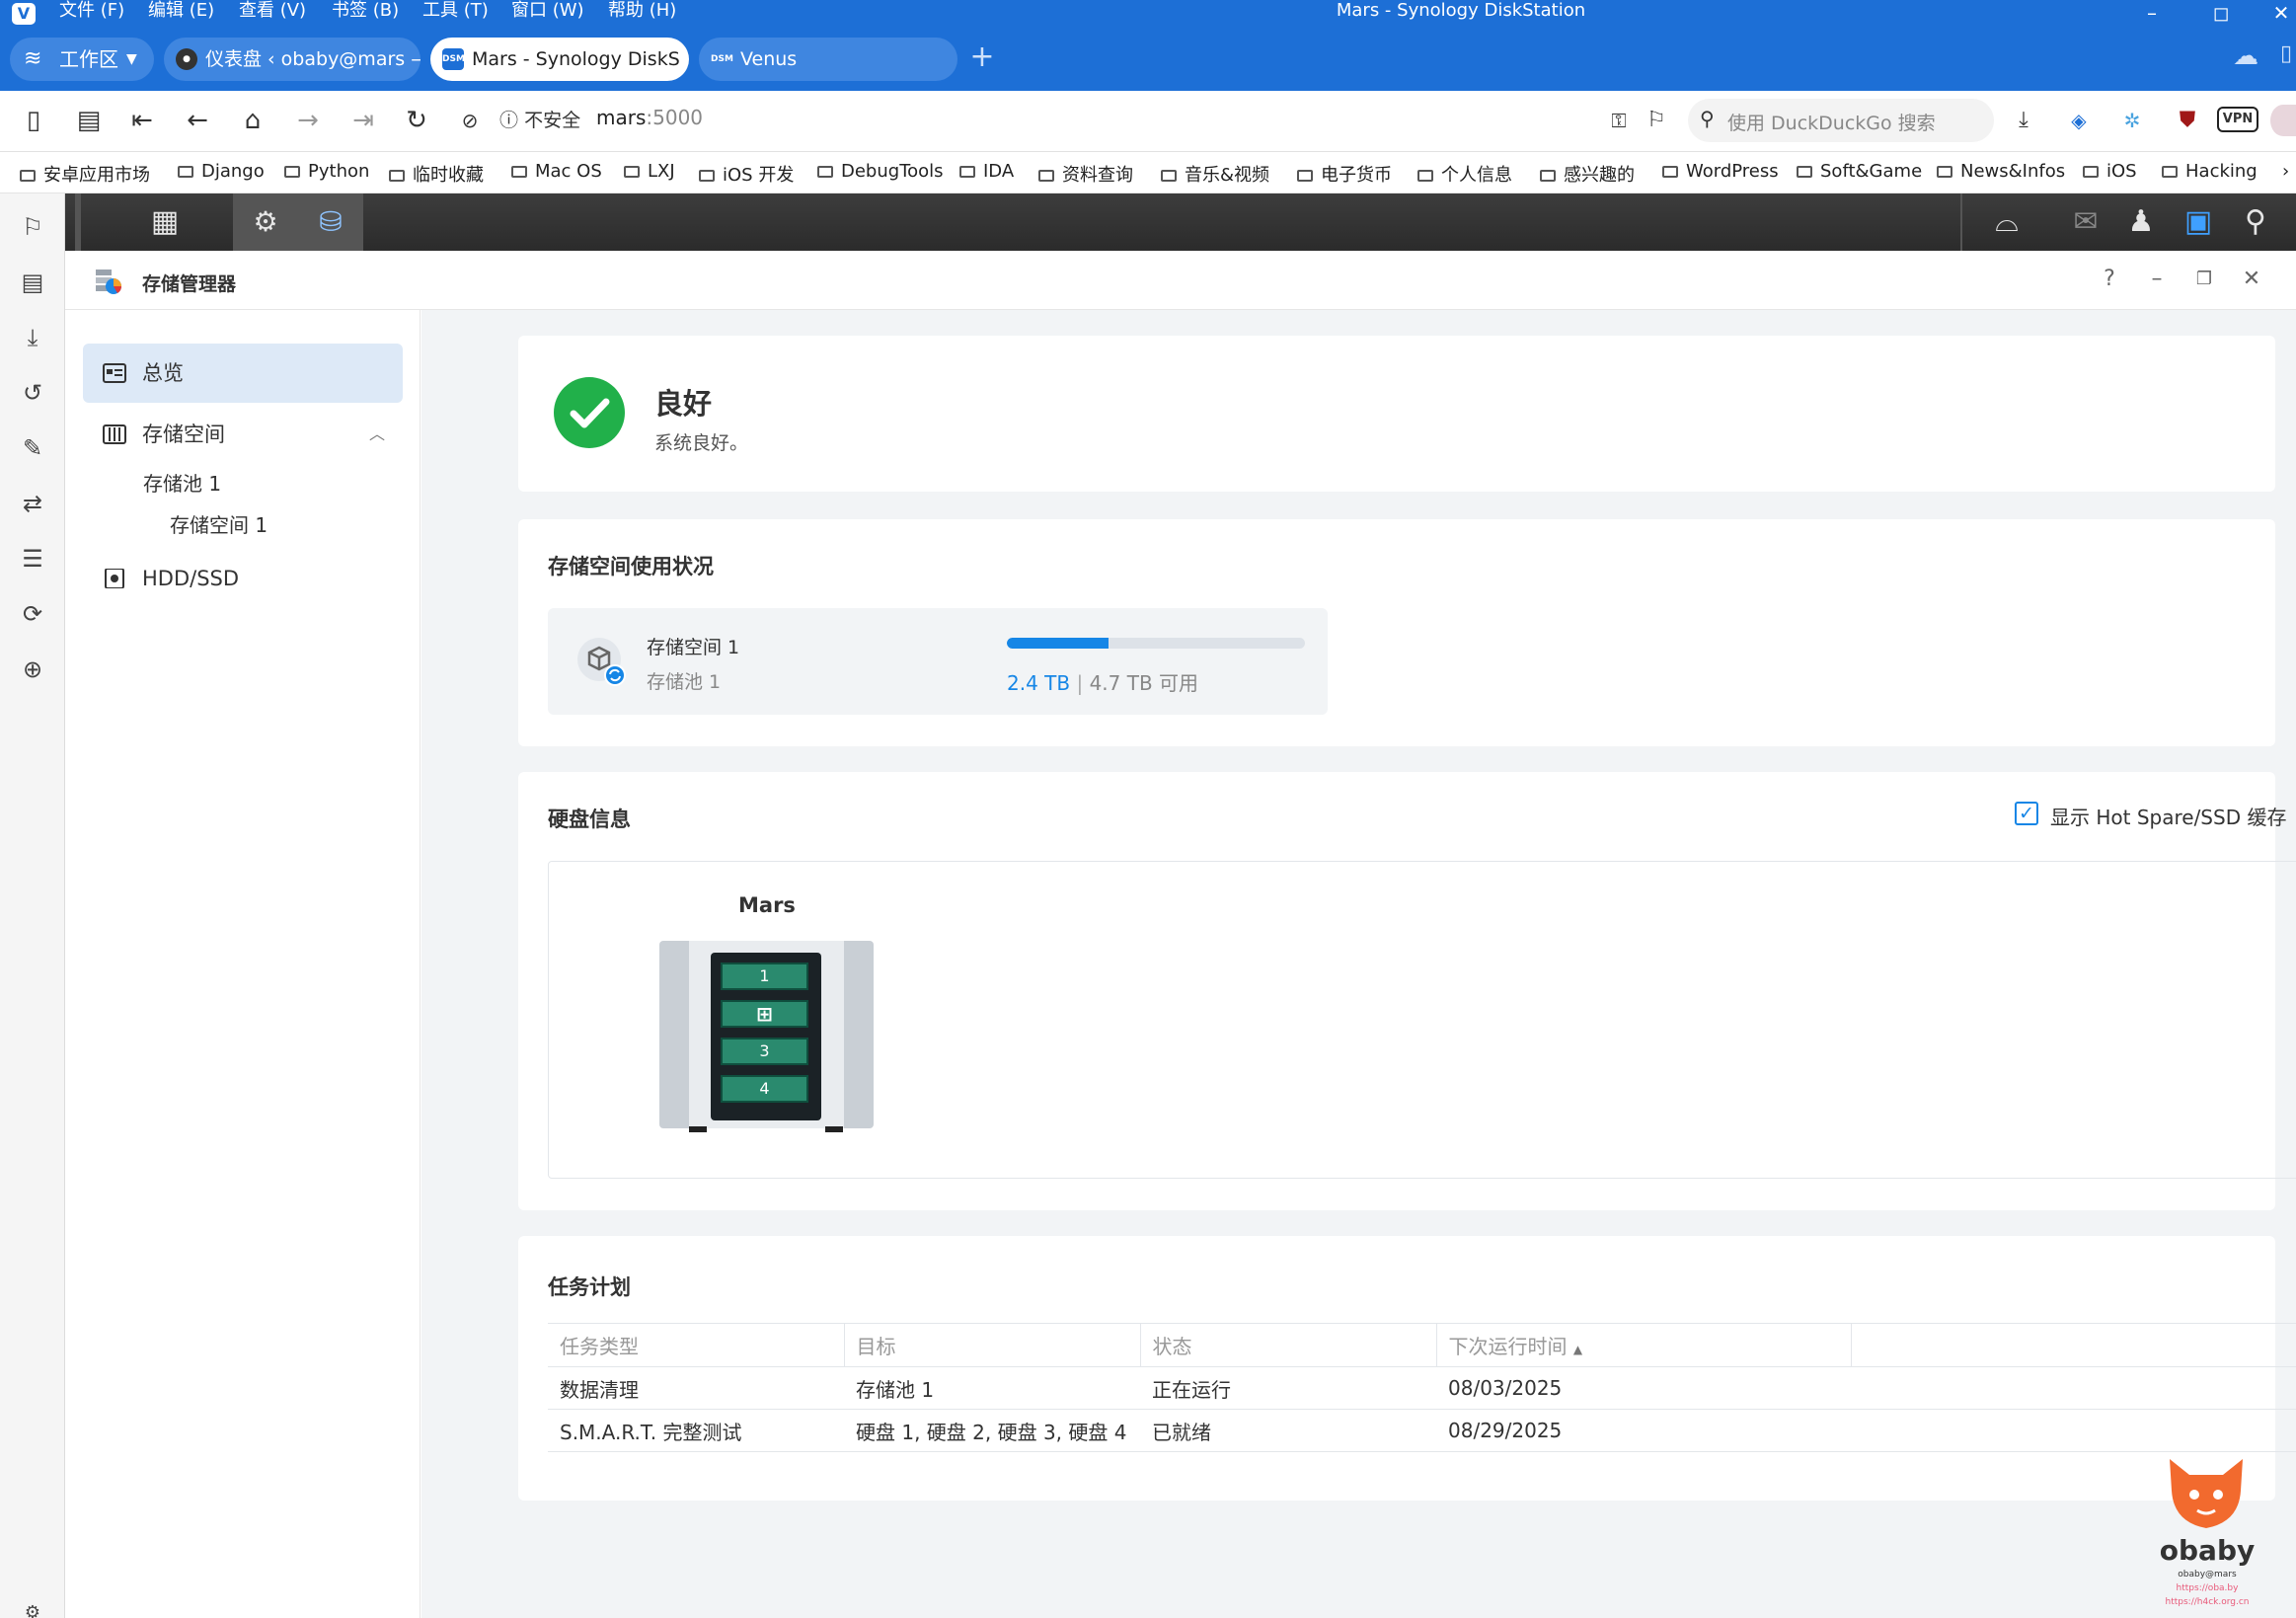 This screenshot has height=1618, width=2296. I want to click on table-row: 数据清理 存储池 1 正在运行 08/03/2025, so click(1422, 1388).